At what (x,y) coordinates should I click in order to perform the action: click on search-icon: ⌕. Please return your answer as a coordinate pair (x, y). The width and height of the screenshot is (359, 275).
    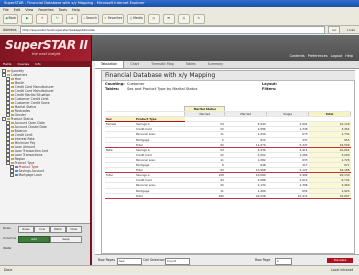
    Looking at the image, I should click on (84, 18).